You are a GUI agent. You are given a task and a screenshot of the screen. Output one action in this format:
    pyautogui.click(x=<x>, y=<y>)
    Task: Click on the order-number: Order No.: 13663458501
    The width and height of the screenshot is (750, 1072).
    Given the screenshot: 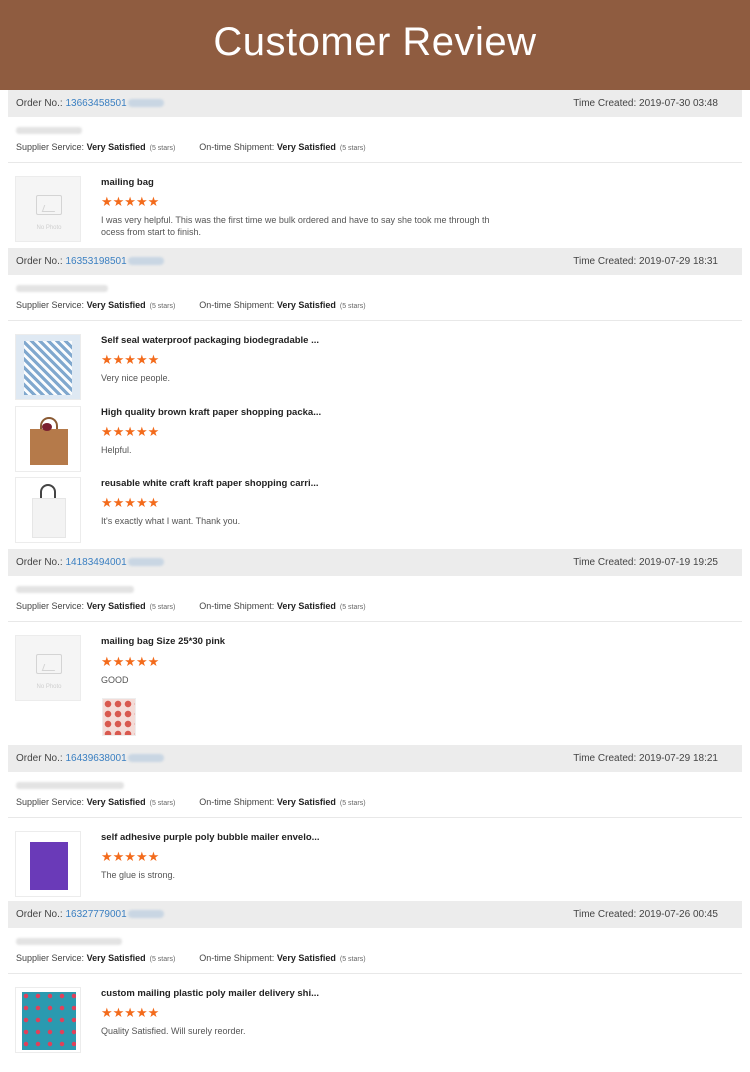 What is the action you would take?
    pyautogui.click(x=90, y=103)
    